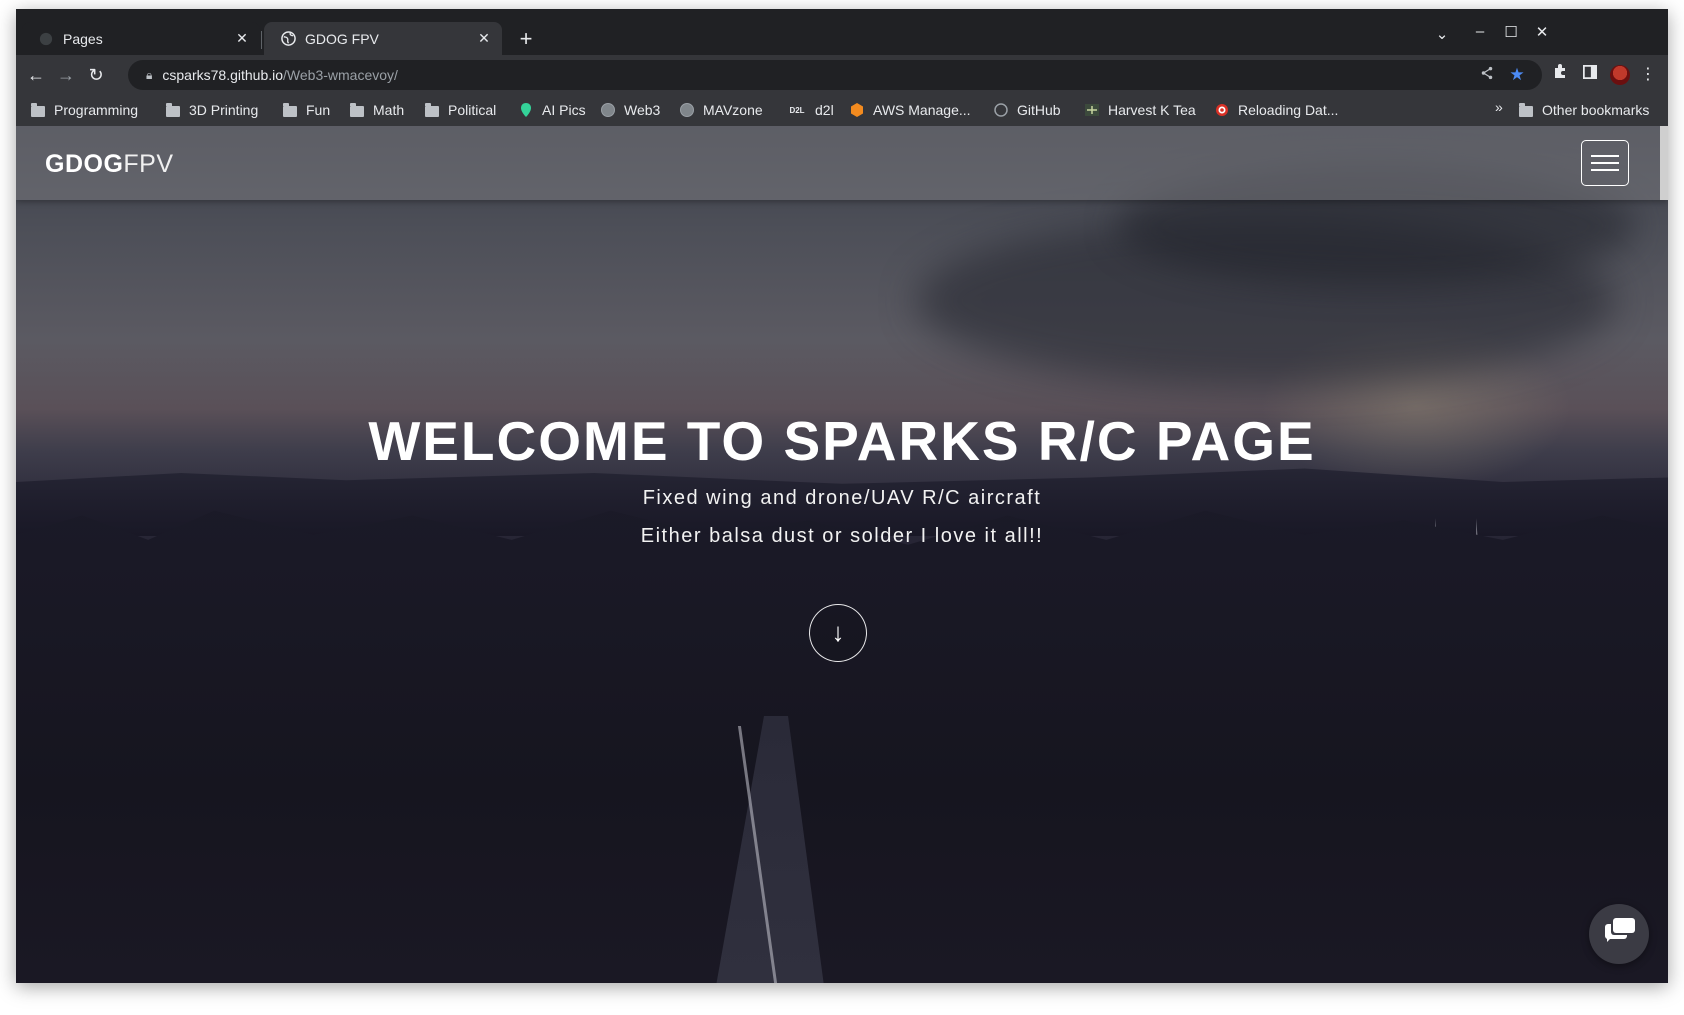  I want to click on bookmark-ai-pics: AI Pics, so click(552, 110).